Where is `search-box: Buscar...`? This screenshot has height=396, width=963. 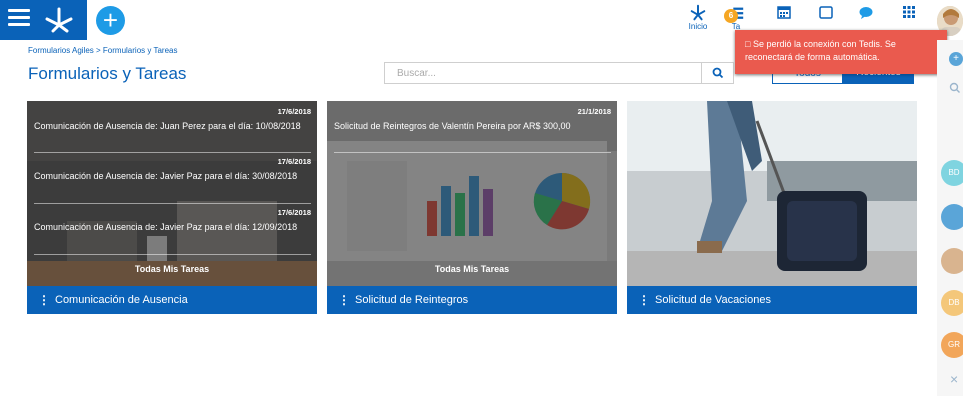 search-box: Buscar... is located at coordinates (559, 73).